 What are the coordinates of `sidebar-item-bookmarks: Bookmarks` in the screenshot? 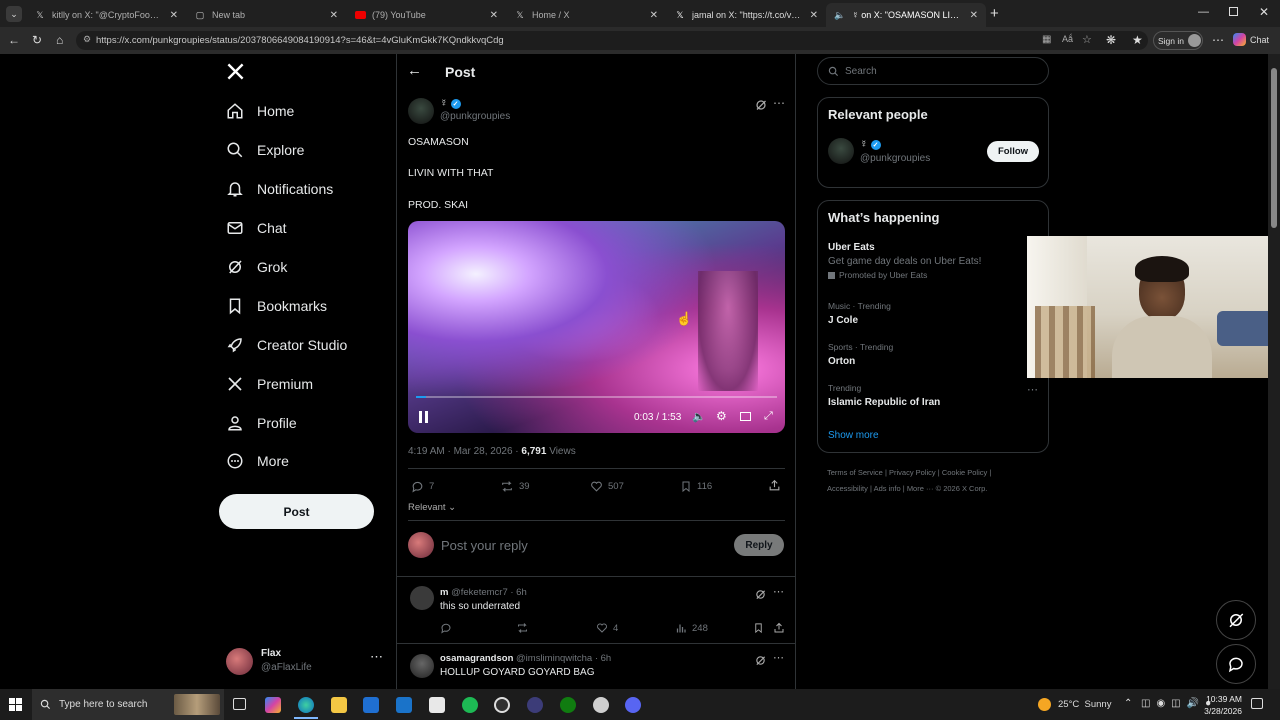 It's located at (276, 306).